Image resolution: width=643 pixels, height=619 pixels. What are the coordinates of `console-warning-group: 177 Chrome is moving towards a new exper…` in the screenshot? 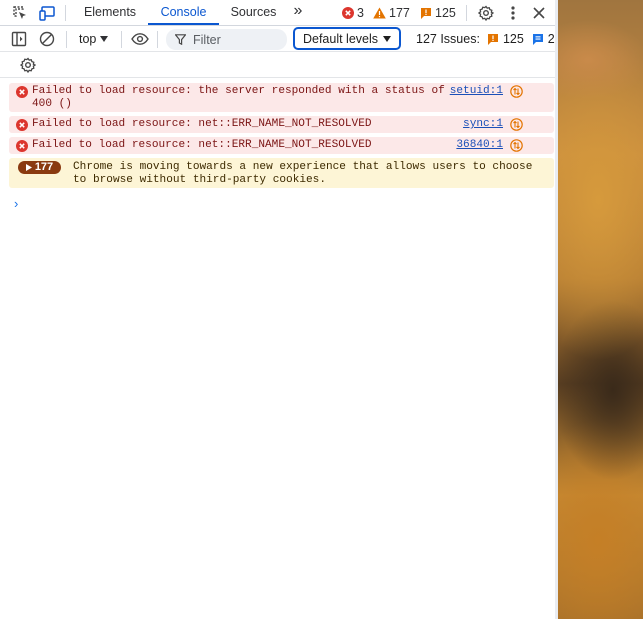 It's located at (281, 173).